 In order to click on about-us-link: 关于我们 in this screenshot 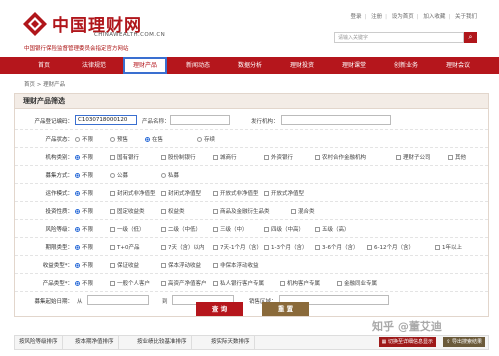, I will do `click(466, 17)`.